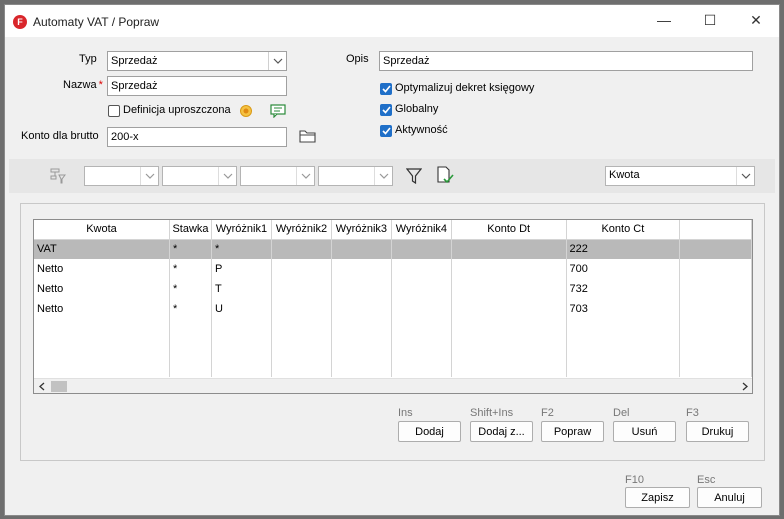  I want to click on column-header: Wyróżnik4, so click(421, 230).